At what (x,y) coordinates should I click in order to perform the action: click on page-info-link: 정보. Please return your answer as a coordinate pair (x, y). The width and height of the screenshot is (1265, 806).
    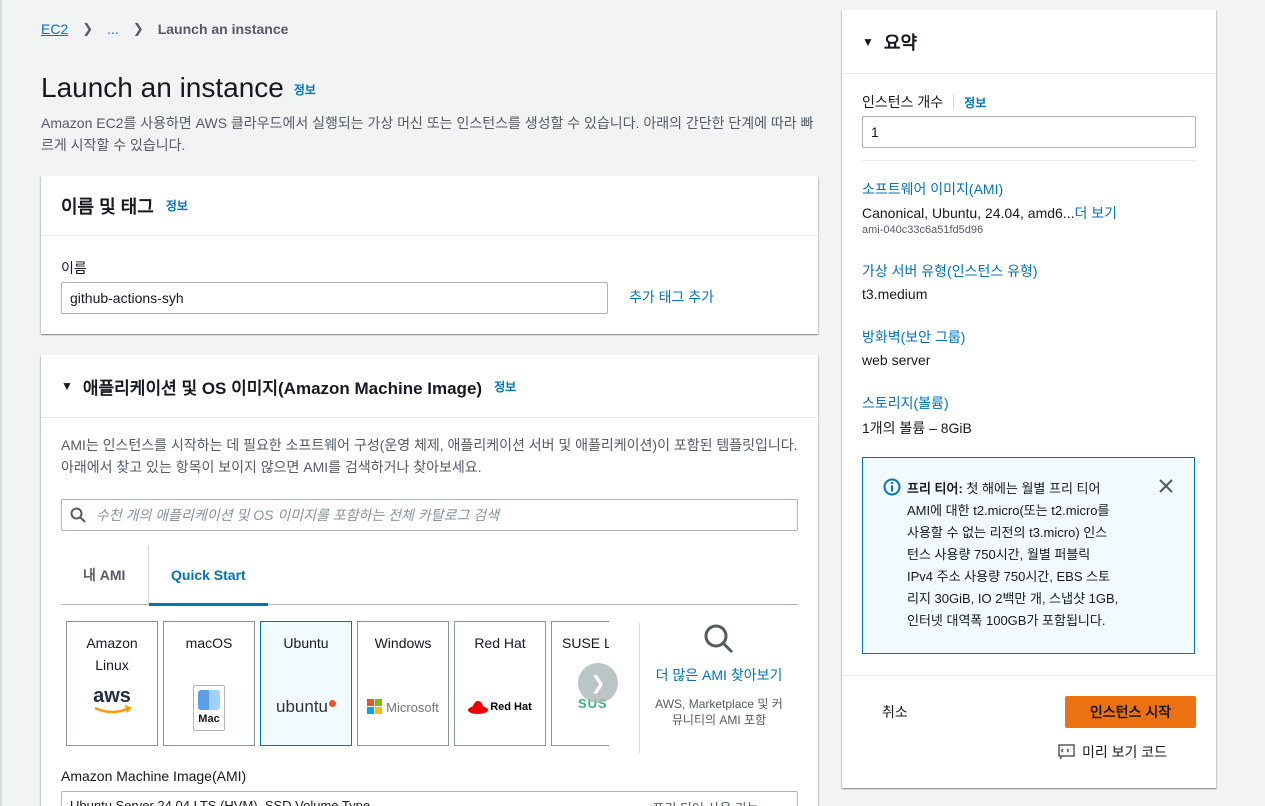
    Looking at the image, I should click on (305, 90).